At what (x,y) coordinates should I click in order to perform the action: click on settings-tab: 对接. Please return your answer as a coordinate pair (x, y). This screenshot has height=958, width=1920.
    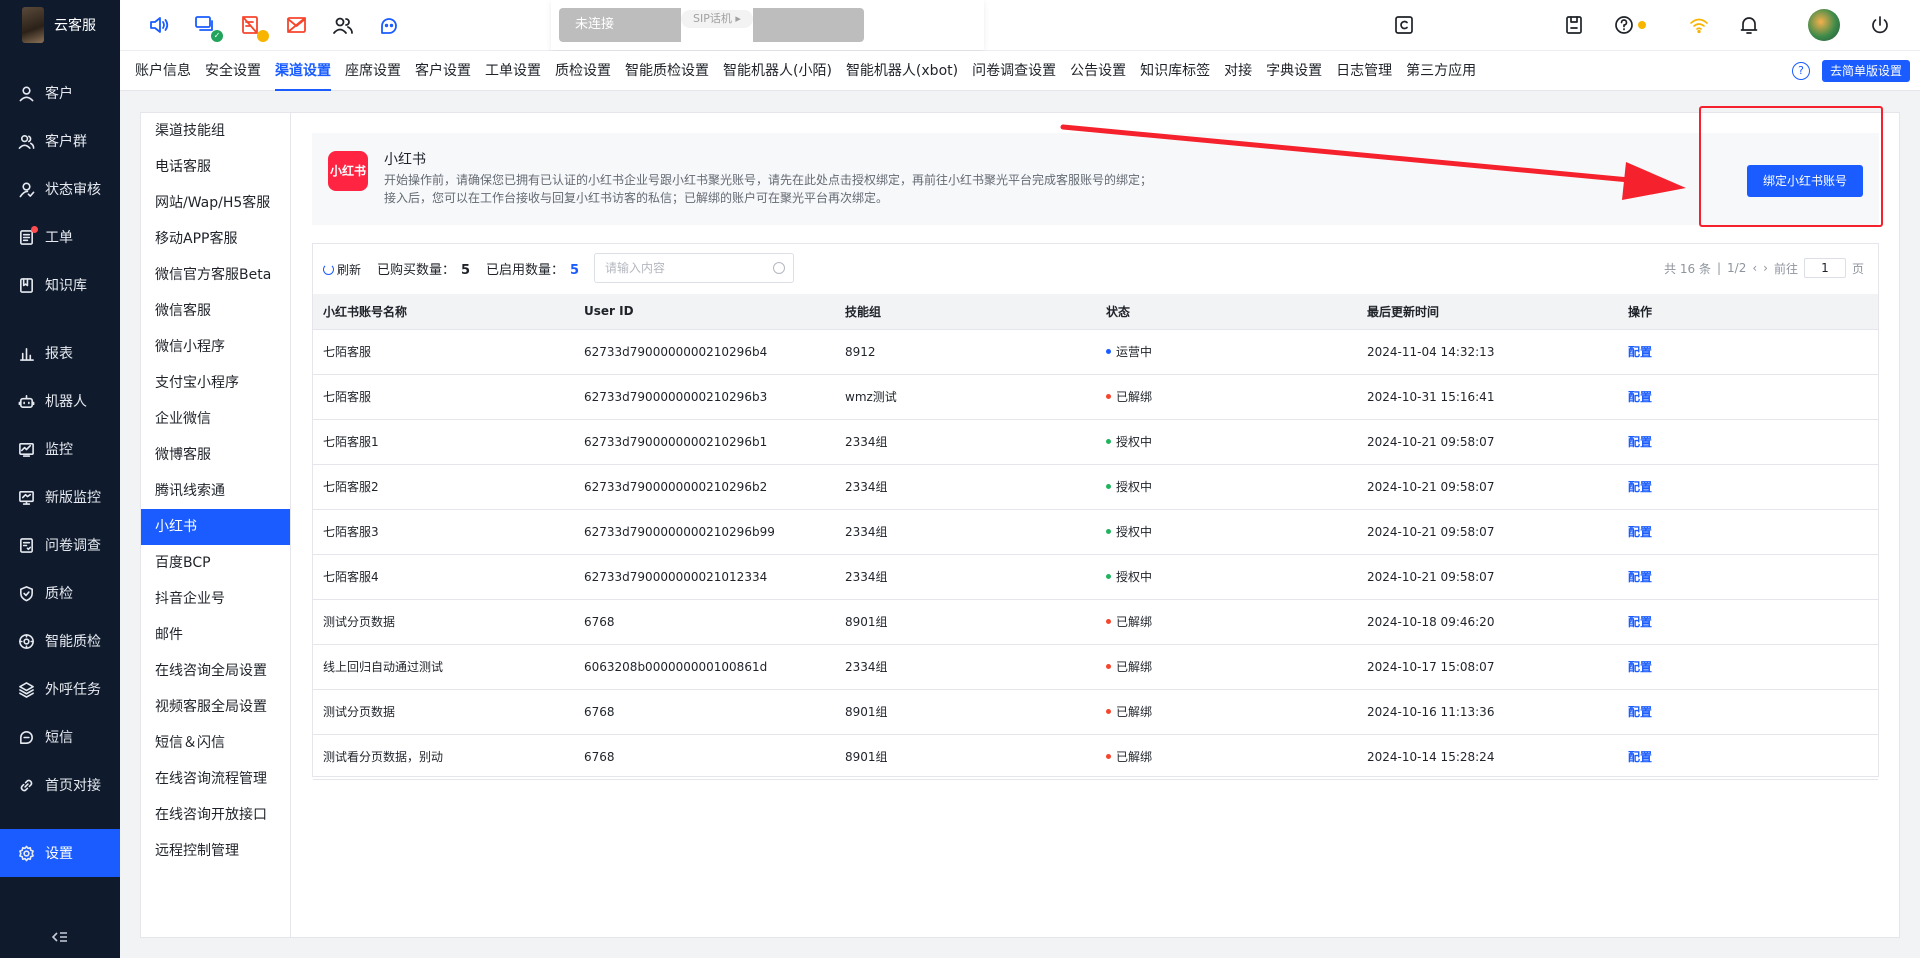
    Looking at the image, I should click on (1238, 71).